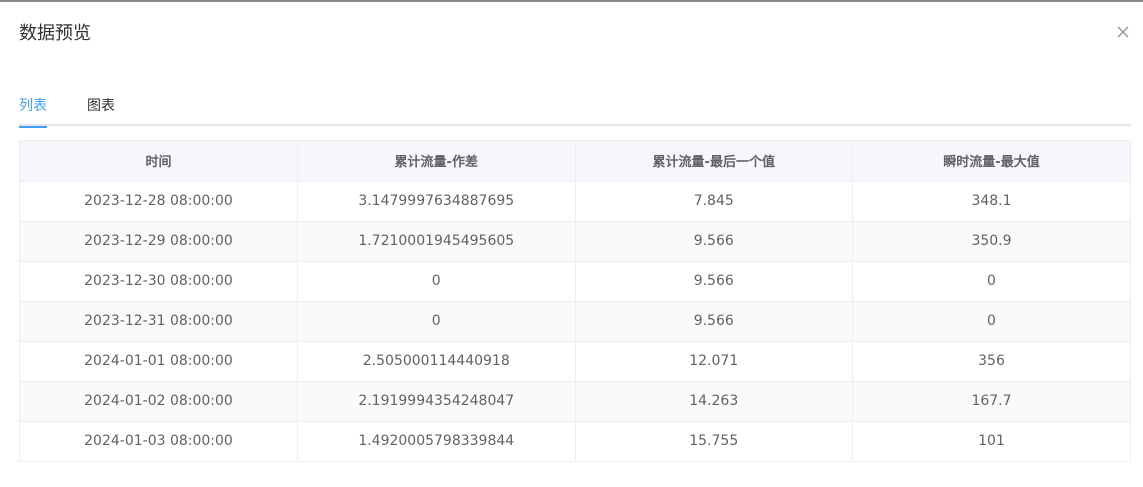 The width and height of the screenshot is (1143, 487). What do you see at coordinates (159, 241) in the screenshot?
I see `table-cell: 2023-12-29 08:00:00` at bounding box center [159, 241].